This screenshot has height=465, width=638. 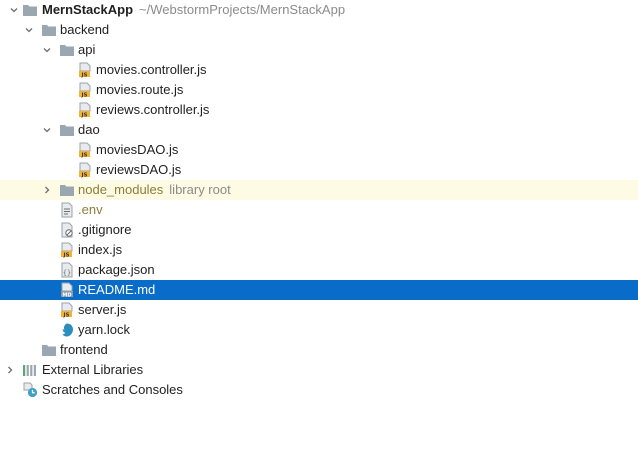 What do you see at coordinates (105, 229) in the screenshot?
I see `file-label: .gitignore` at bounding box center [105, 229].